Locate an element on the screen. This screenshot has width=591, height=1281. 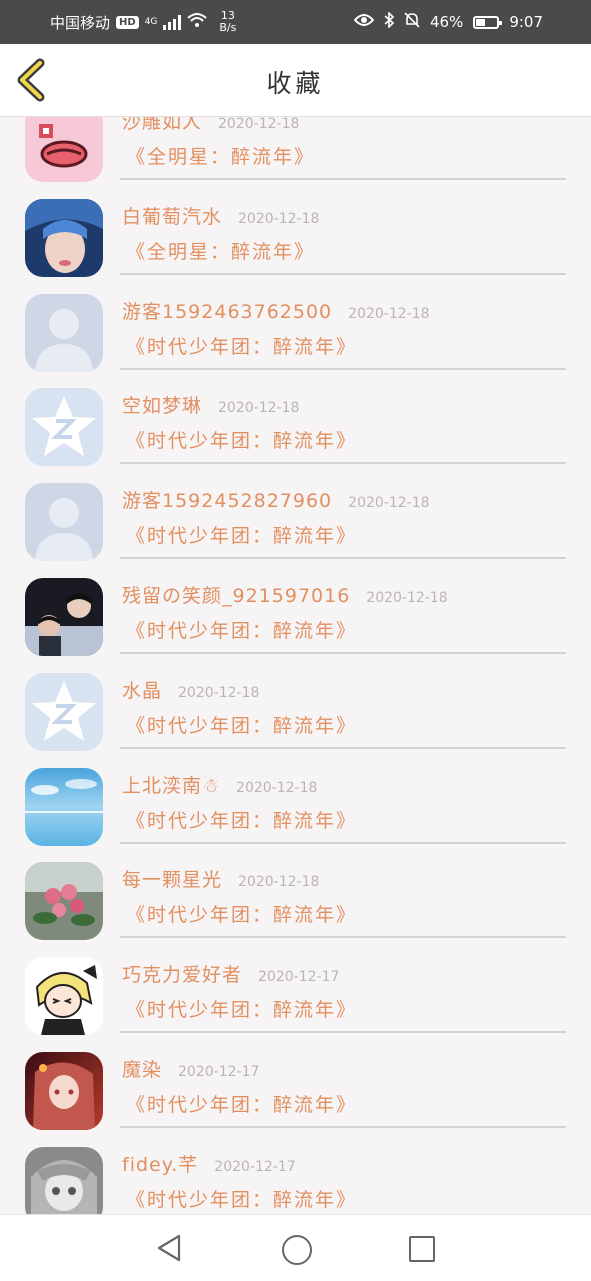
navigation-bar is located at coordinates (295, 1247).